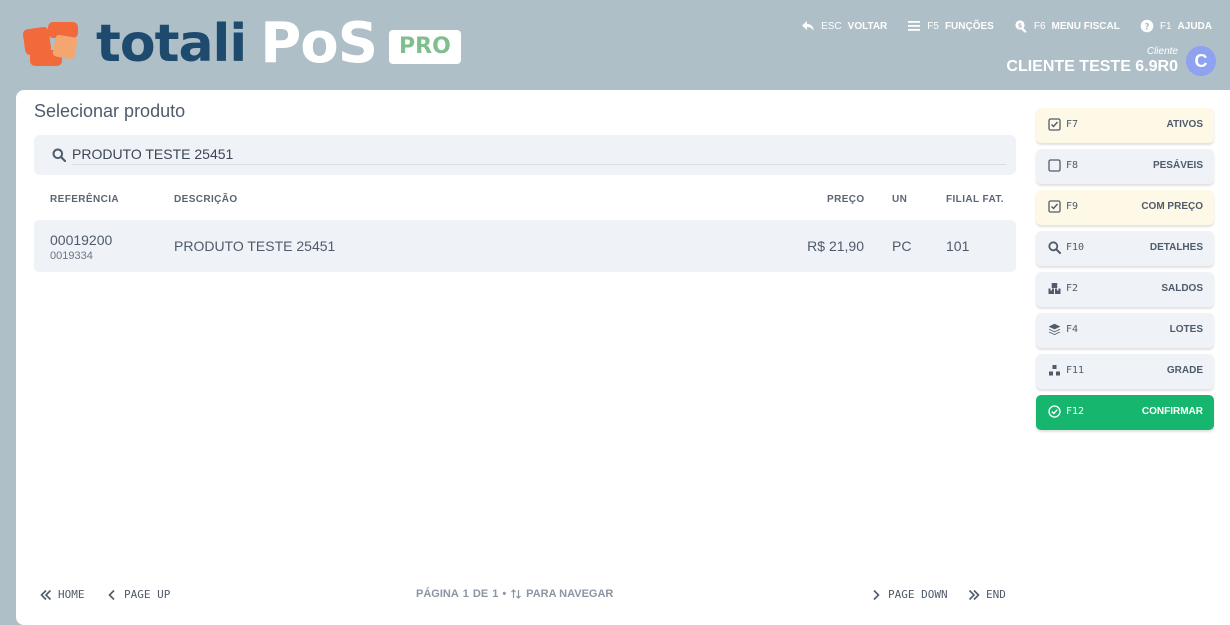 This screenshot has width=1230, height=625. What do you see at coordinates (1125, 248) in the screenshot?
I see `detalhes-button: F10 DETALHES` at bounding box center [1125, 248].